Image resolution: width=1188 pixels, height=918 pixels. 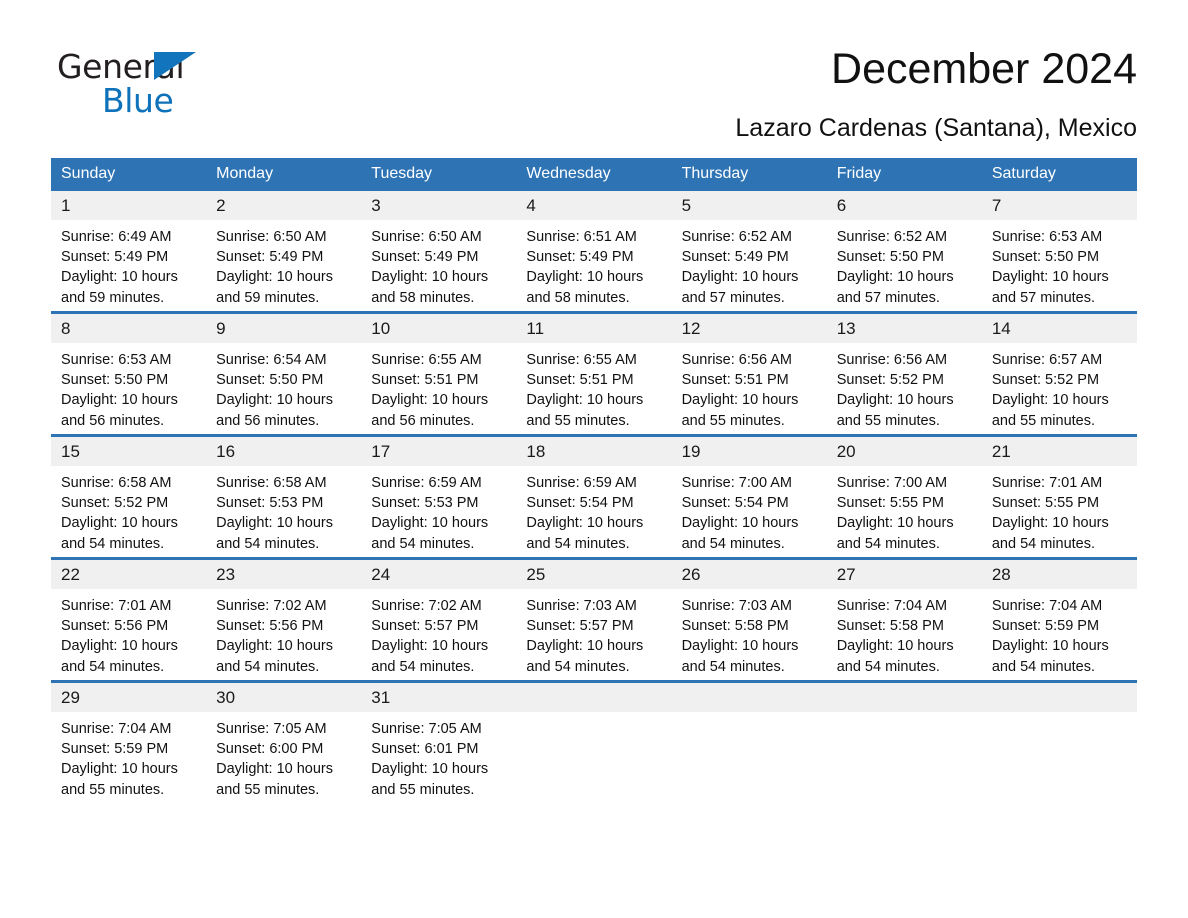 I want to click on sunrise-time: Sunrise: 7:00 AM, so click(x=736, y=483).